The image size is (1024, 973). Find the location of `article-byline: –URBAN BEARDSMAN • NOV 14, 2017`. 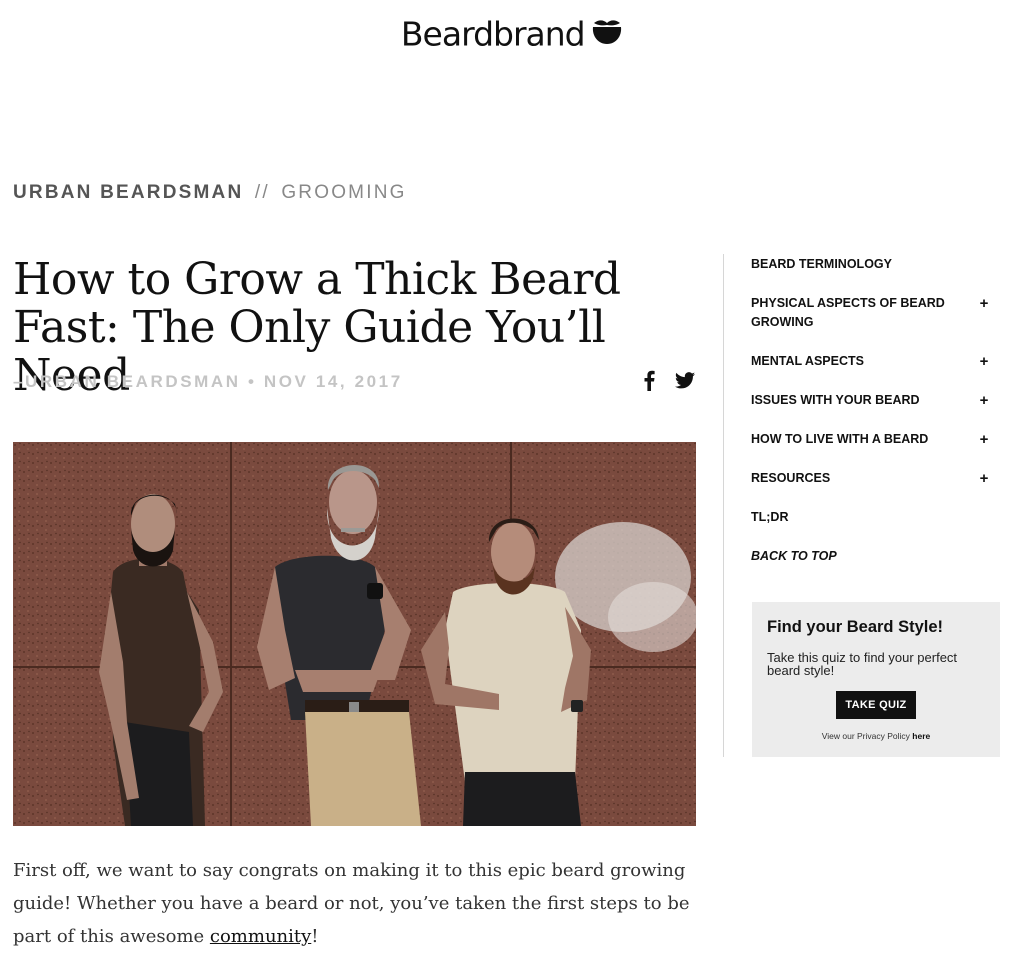

article-byline: –URBAN BEARDSMAN • NOV 14, 2017 is located at coordinates (208, 381).